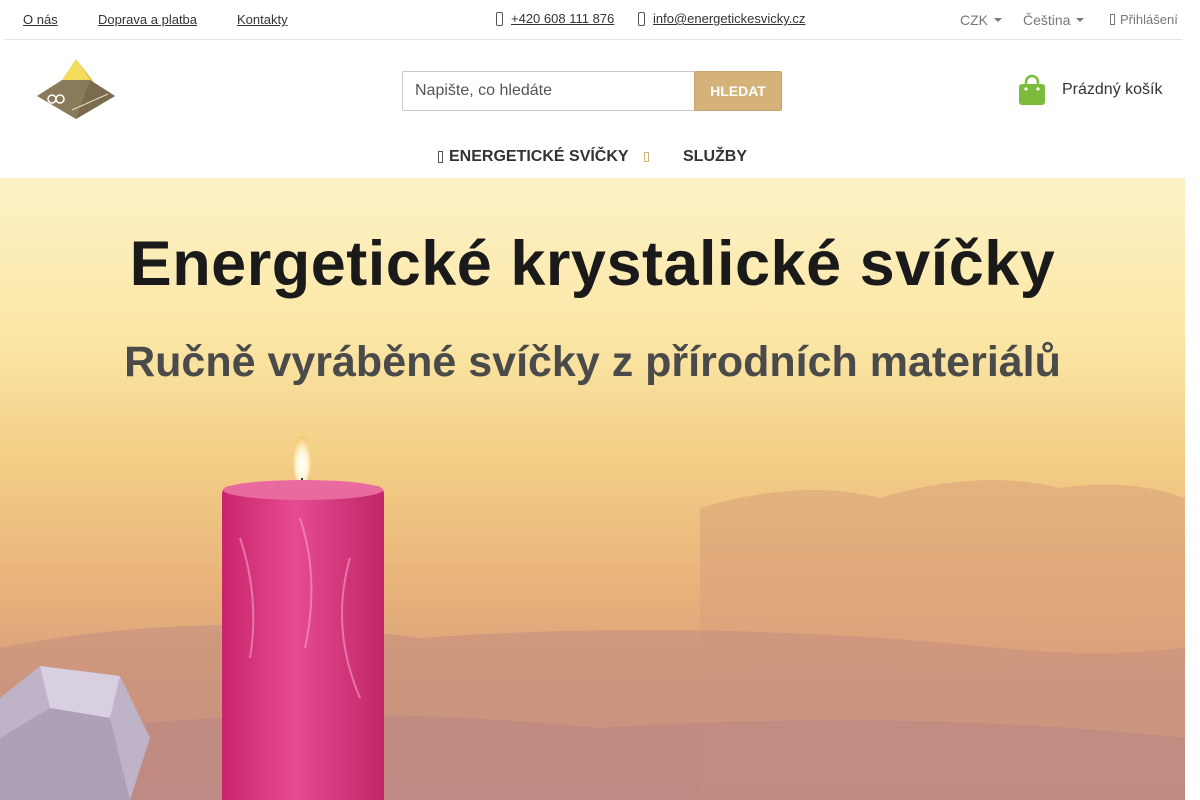 The image size is (1200, 800). I want to click on nav-item-label: ENERGETICKÉ SVÍČKY, so click(539, 156).